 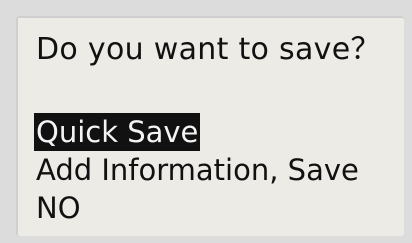 What do you see at coordinates (117, 132) in the screenshot?
I see `quick-save-option: Quick Save` at bounding box center [117, 132].